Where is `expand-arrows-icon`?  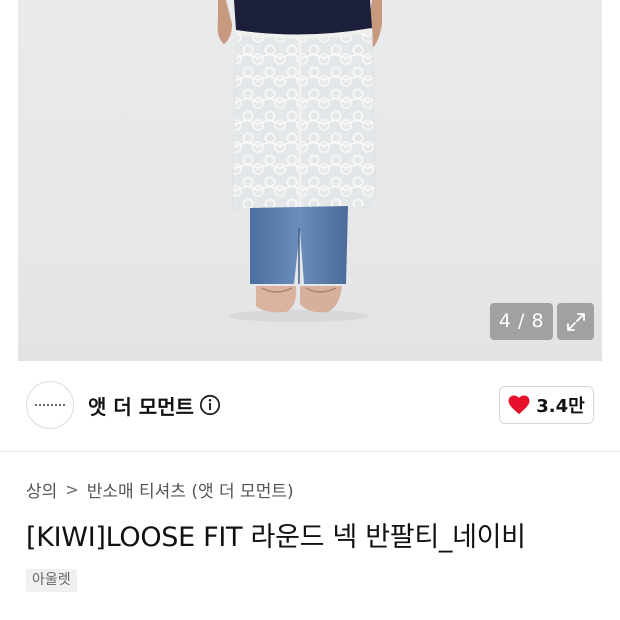 expand-arrows-icon is located at coordinates (575, 321).